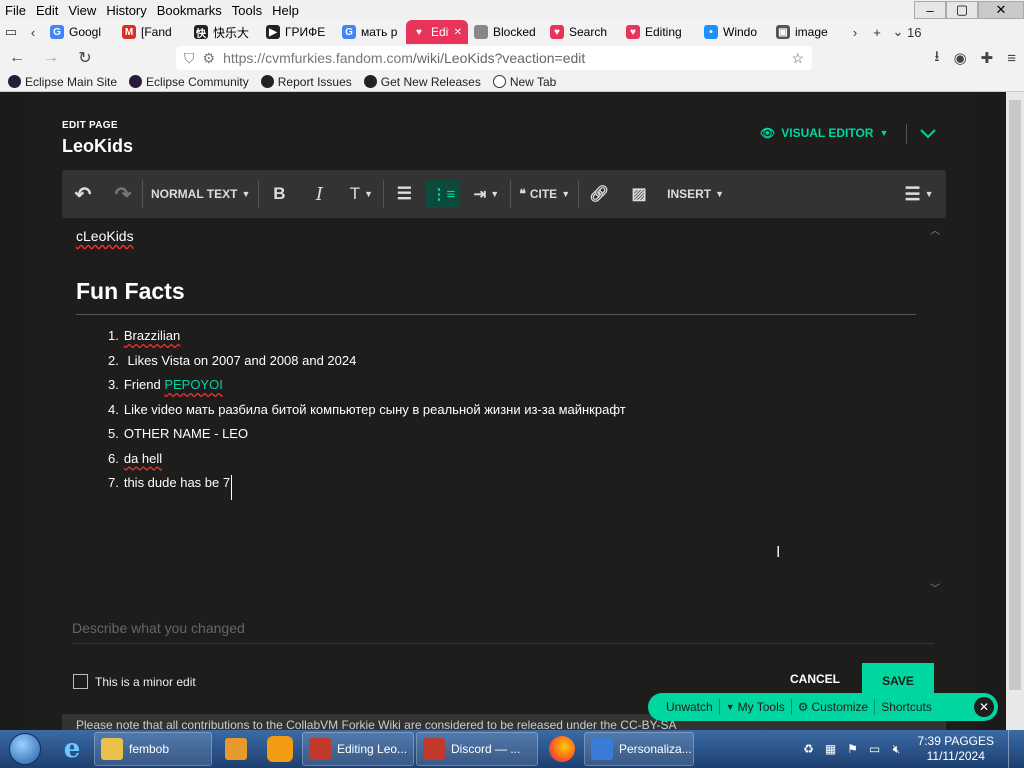 The image size is (1024, 768). What do you see at coordinates (875, 749) in the screenshot?
I see `network-icon: ▭` at bounding box center [875, 749].